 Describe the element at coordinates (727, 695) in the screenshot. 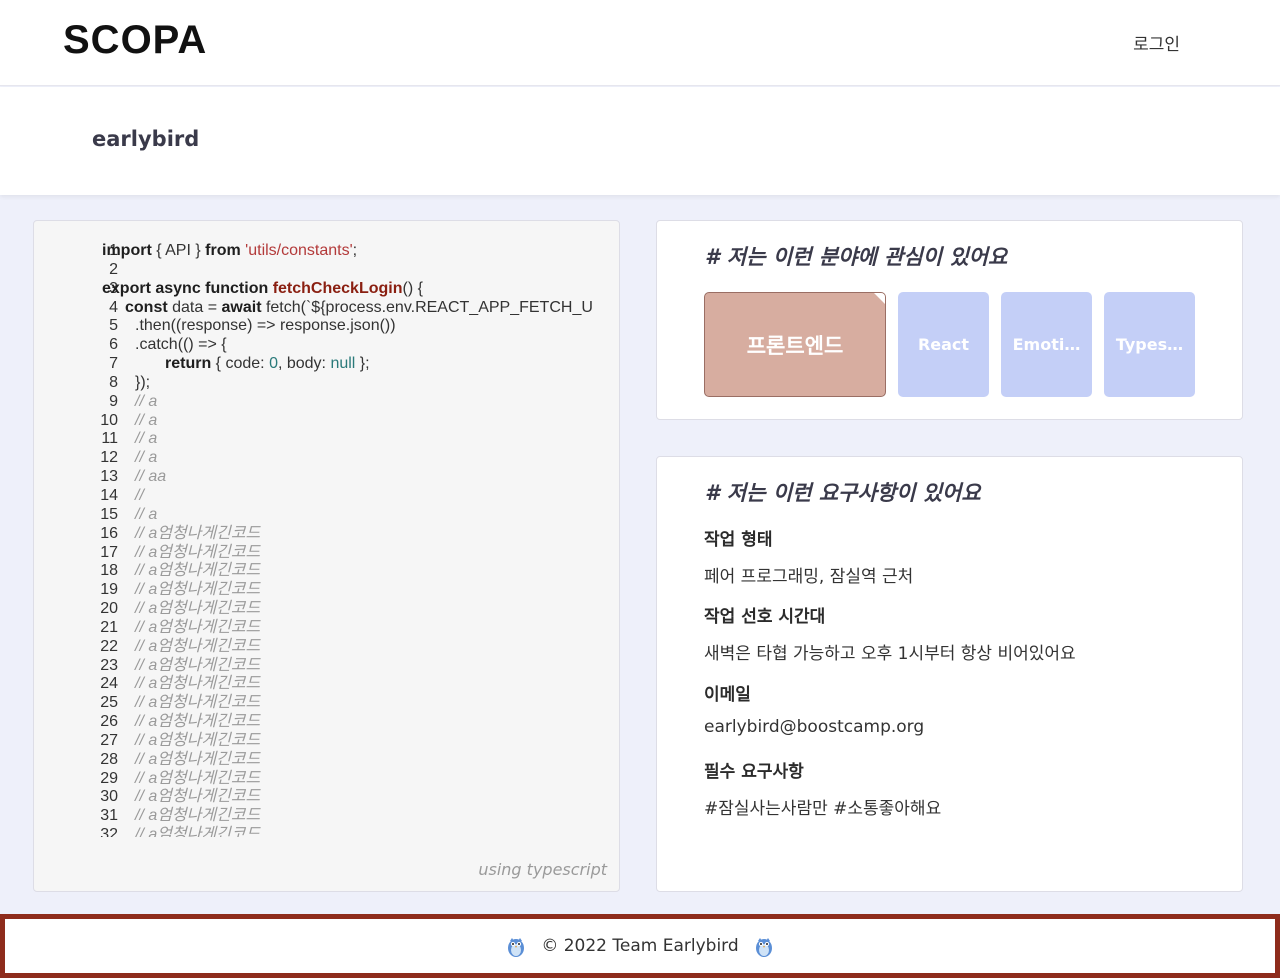

I see `req-label: 이메일` at that location.